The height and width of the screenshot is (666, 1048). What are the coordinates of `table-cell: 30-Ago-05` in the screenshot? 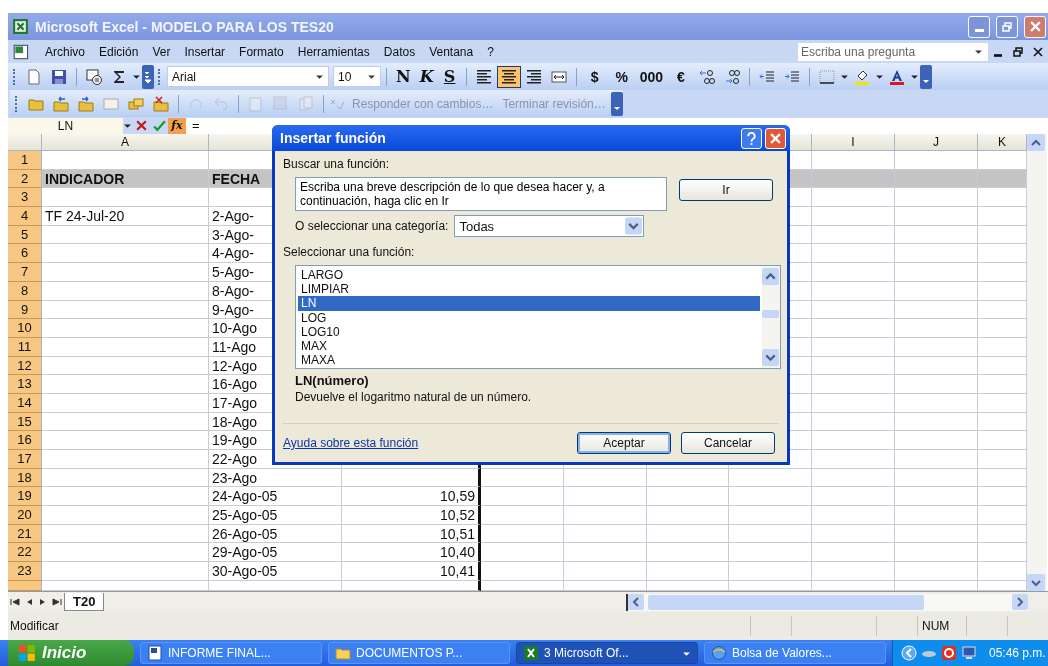 It's located at (275, 571).